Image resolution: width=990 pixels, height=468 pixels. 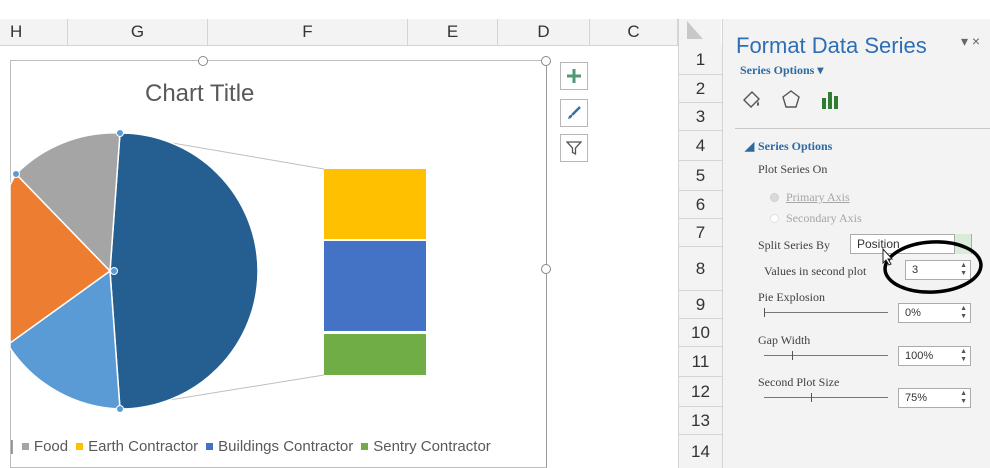 I want to click on section-header-series-options: Series Options, so click(x=795, y=146).